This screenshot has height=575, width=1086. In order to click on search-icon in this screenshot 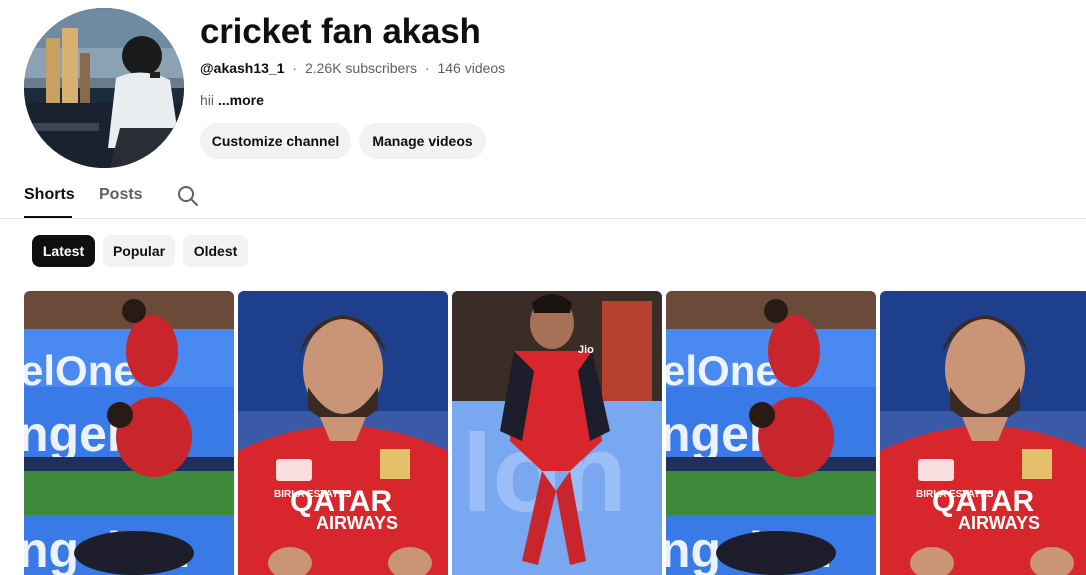, I will do `click(188, 196)`.